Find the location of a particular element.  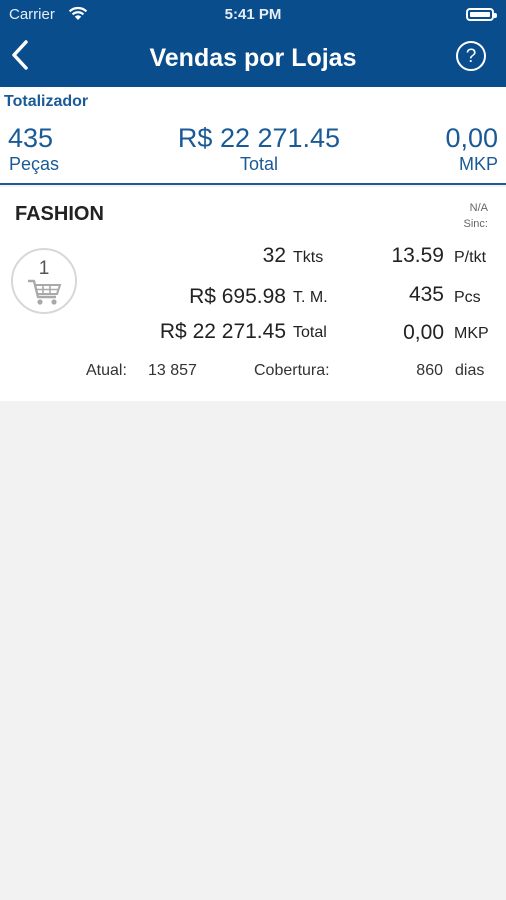

coverage-label: Cobertura: is located at coordinates (292, 370).